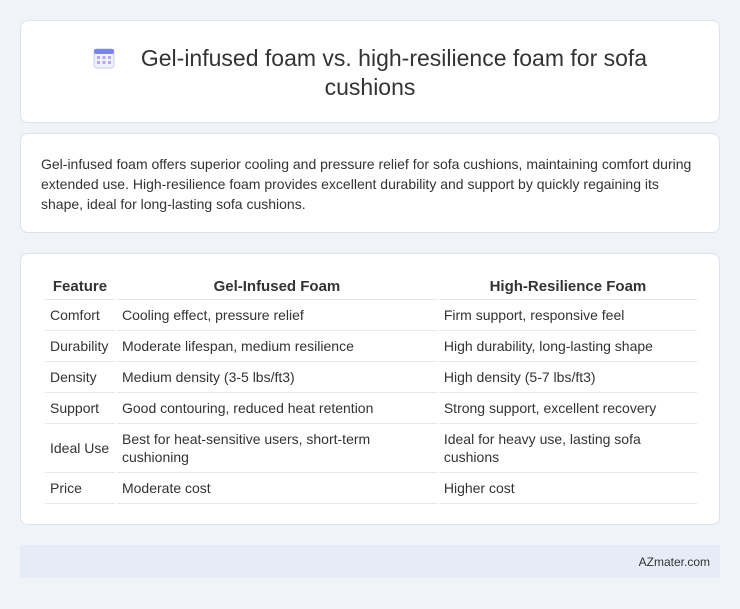  Describe the element at coordinates (276, 315) in the screenshot. I see `row-gel-value: Cooling effect, pressure relief` at that location.